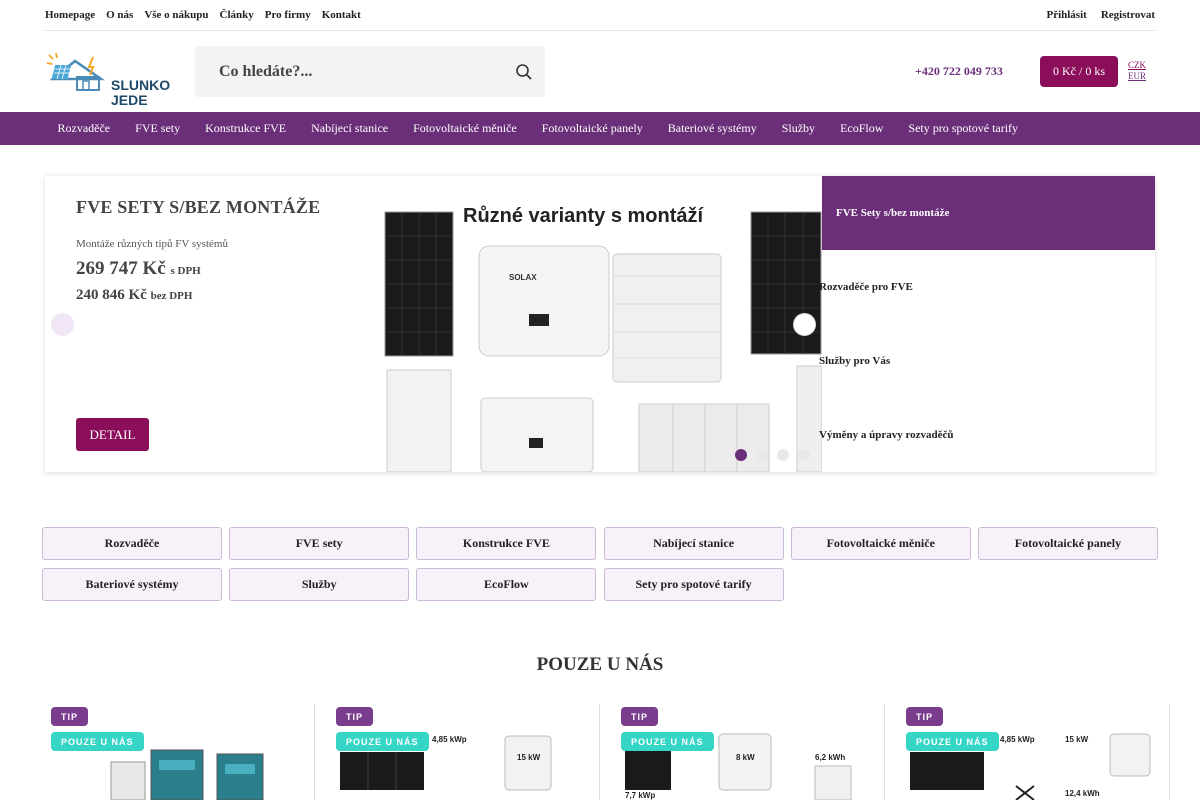 The height and width of the screenshot is (800, 1200). Describe the element at coordinates (1079, 71) in the screenshot. I see `cart-button: 0 Kč / 0 ks` at that location.